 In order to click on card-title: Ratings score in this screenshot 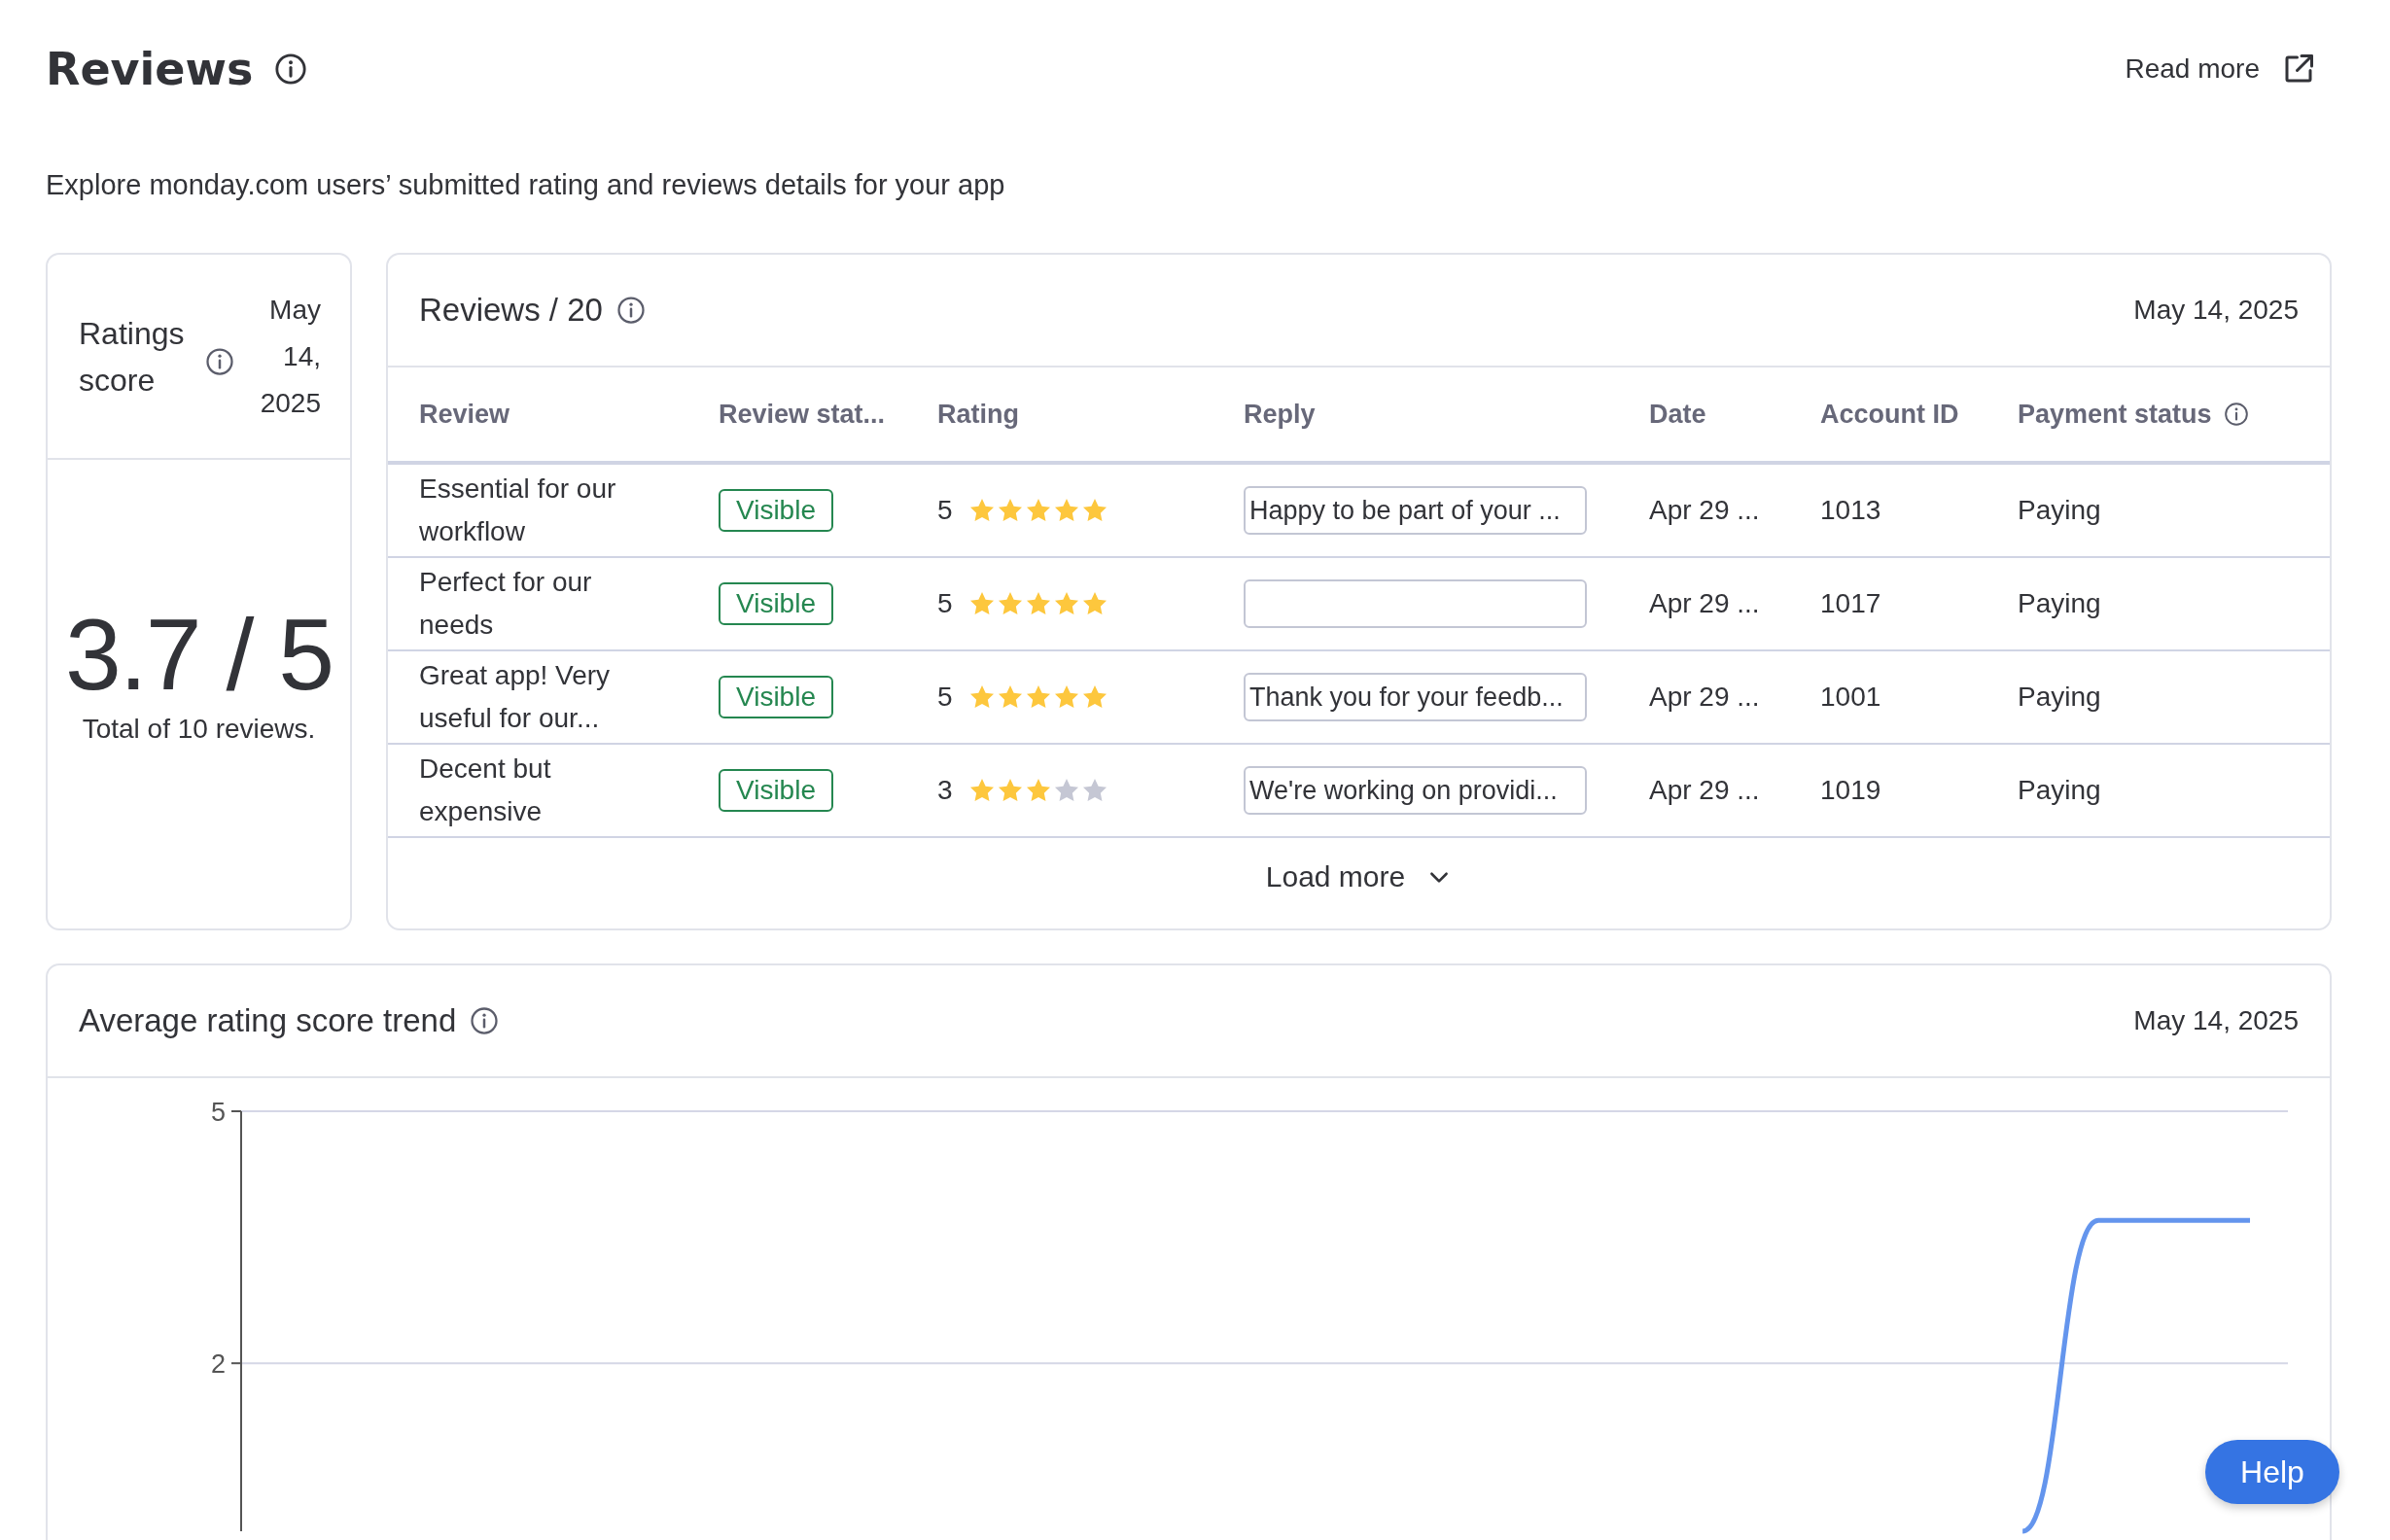, I will do `click(132, 357)`.